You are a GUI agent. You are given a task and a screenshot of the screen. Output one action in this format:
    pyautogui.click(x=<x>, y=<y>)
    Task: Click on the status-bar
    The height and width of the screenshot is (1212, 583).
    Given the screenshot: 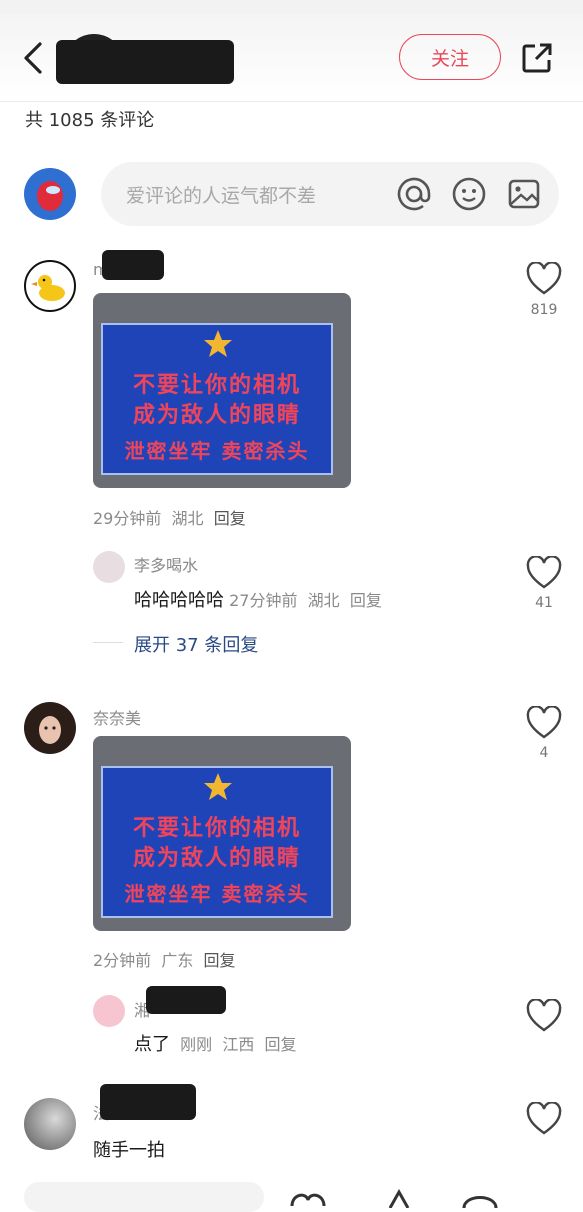 What is the action you would take?
    pyautogui.click(x=291, y=7)
    